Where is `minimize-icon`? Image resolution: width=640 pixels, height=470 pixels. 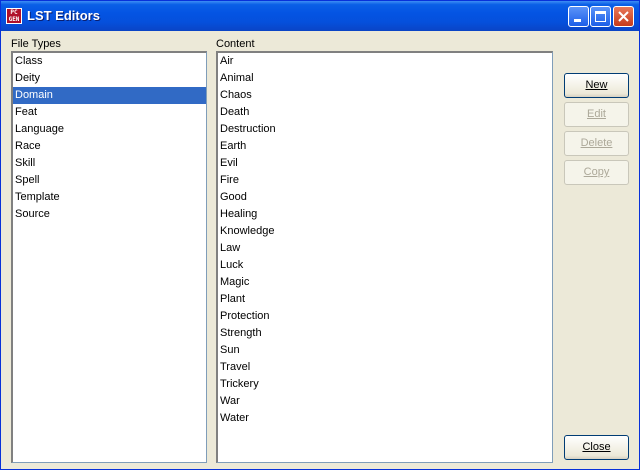 minimize-icon is located at coordinates (577, 20).